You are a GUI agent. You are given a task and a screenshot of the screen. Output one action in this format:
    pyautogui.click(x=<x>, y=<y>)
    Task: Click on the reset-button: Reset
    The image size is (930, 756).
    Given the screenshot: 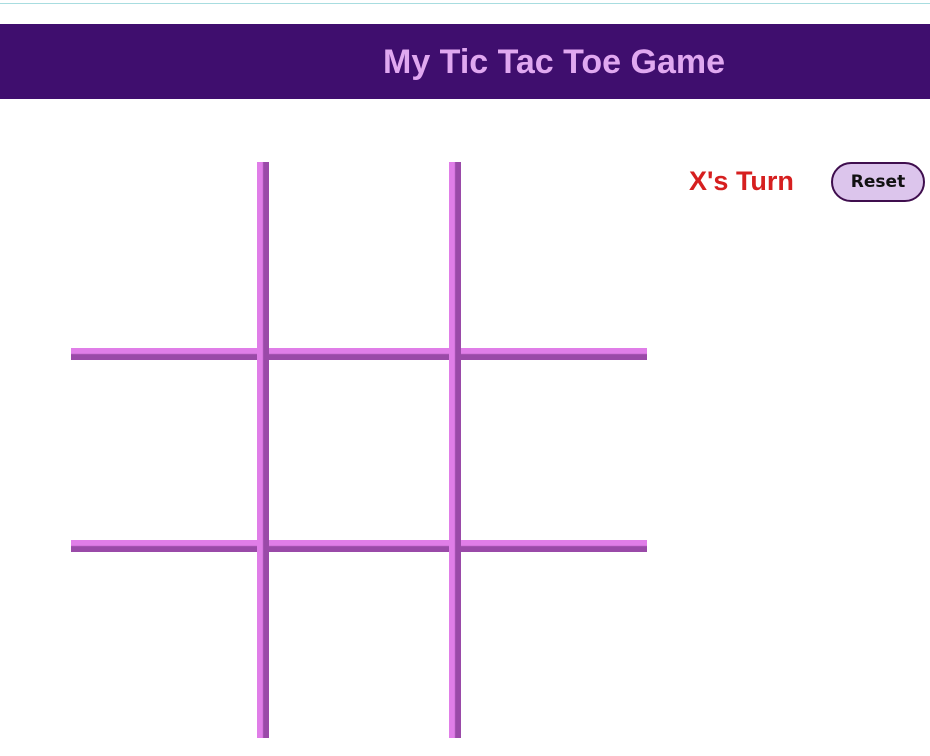 What is the action you would take?
    pyautogui.click(x=878, y=182)
    